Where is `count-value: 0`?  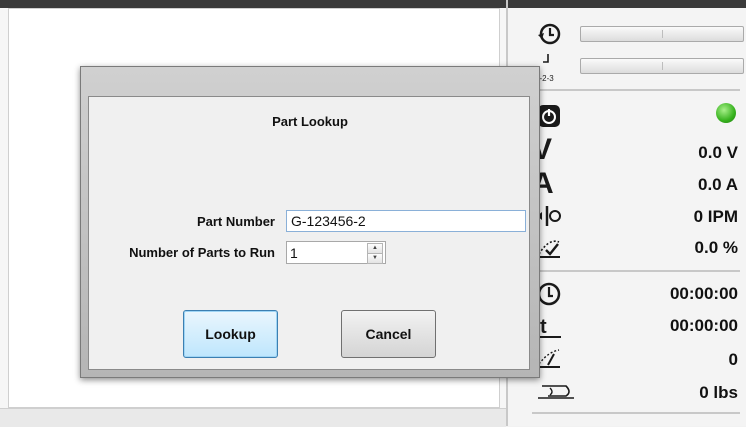 count-value: 0 is located at coordinates (733, 359).